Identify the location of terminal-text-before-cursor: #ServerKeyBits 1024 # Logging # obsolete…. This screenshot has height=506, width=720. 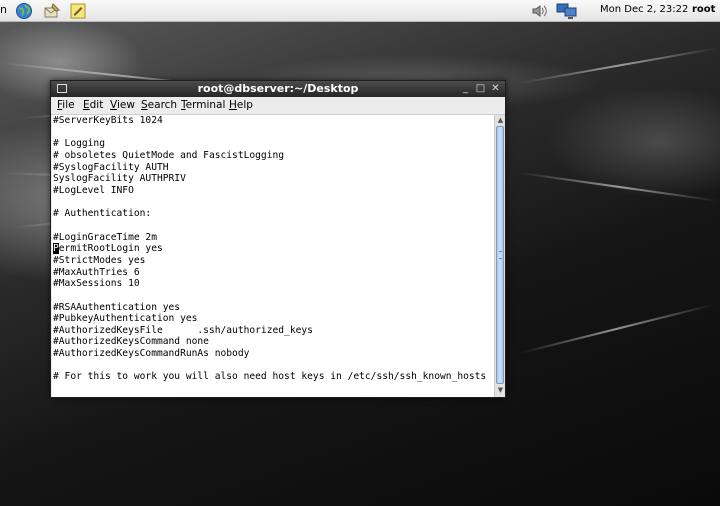
(169, 179).